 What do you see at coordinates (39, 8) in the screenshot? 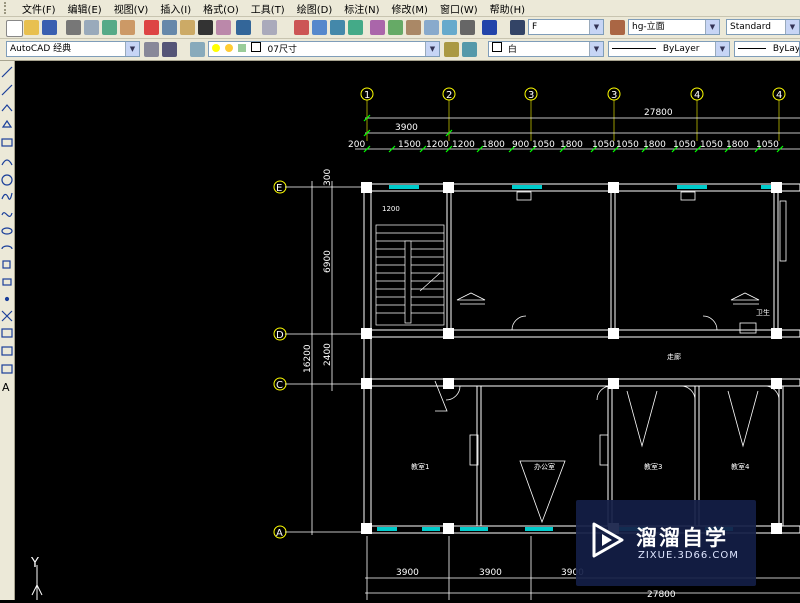
I see `menu-file: 文件(F)` at bounding box center [39, 8].